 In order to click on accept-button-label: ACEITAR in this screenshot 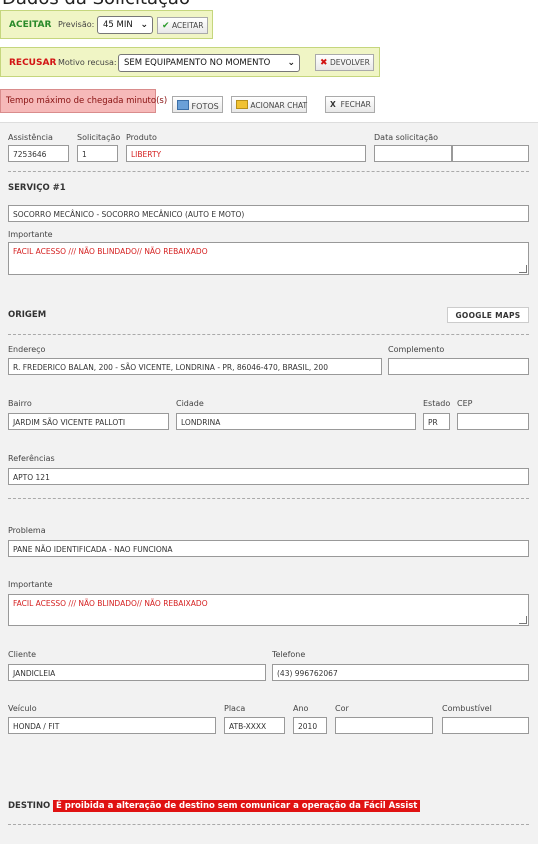, I will do `click(187, 25)`.